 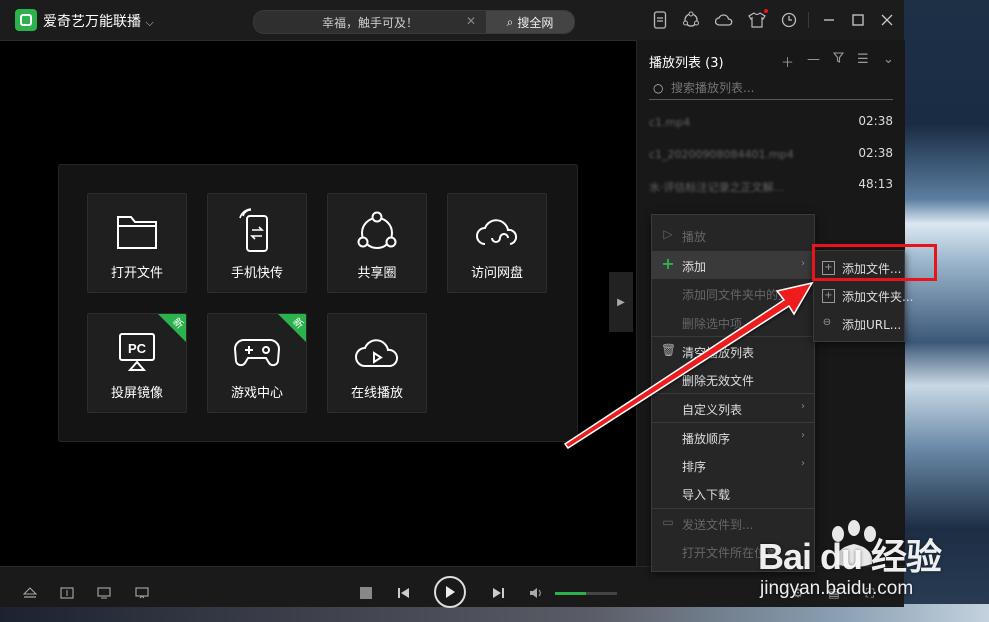 What do you see at coordinates (137, 348) in the screenshot?
I see `svg-text: PC` at bounding box center [137, 348].